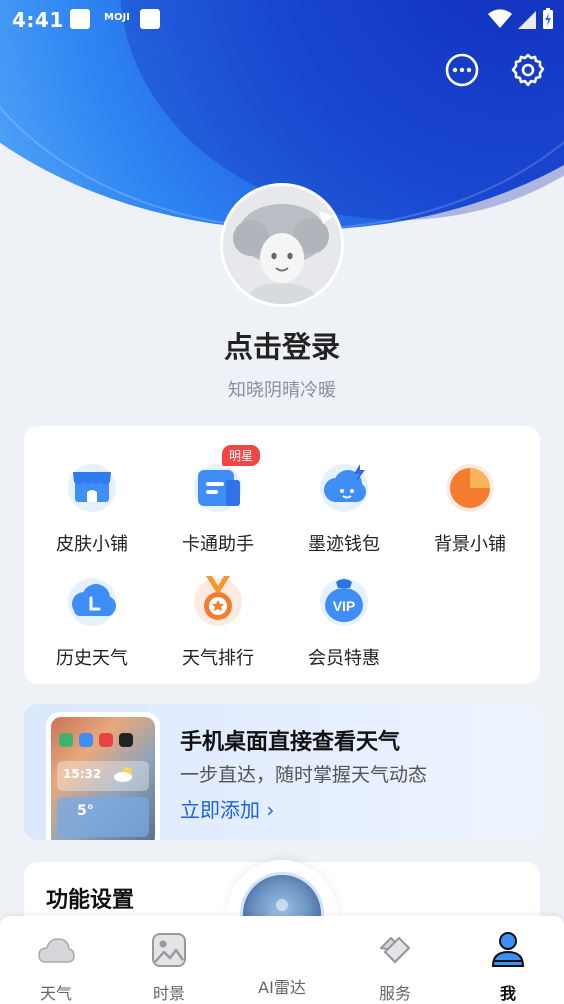  Describe the element at coordinates (304, 775) in the screenshot. I see `promo-subtitle: 一步直达，随时掌握天气动态` at that location.